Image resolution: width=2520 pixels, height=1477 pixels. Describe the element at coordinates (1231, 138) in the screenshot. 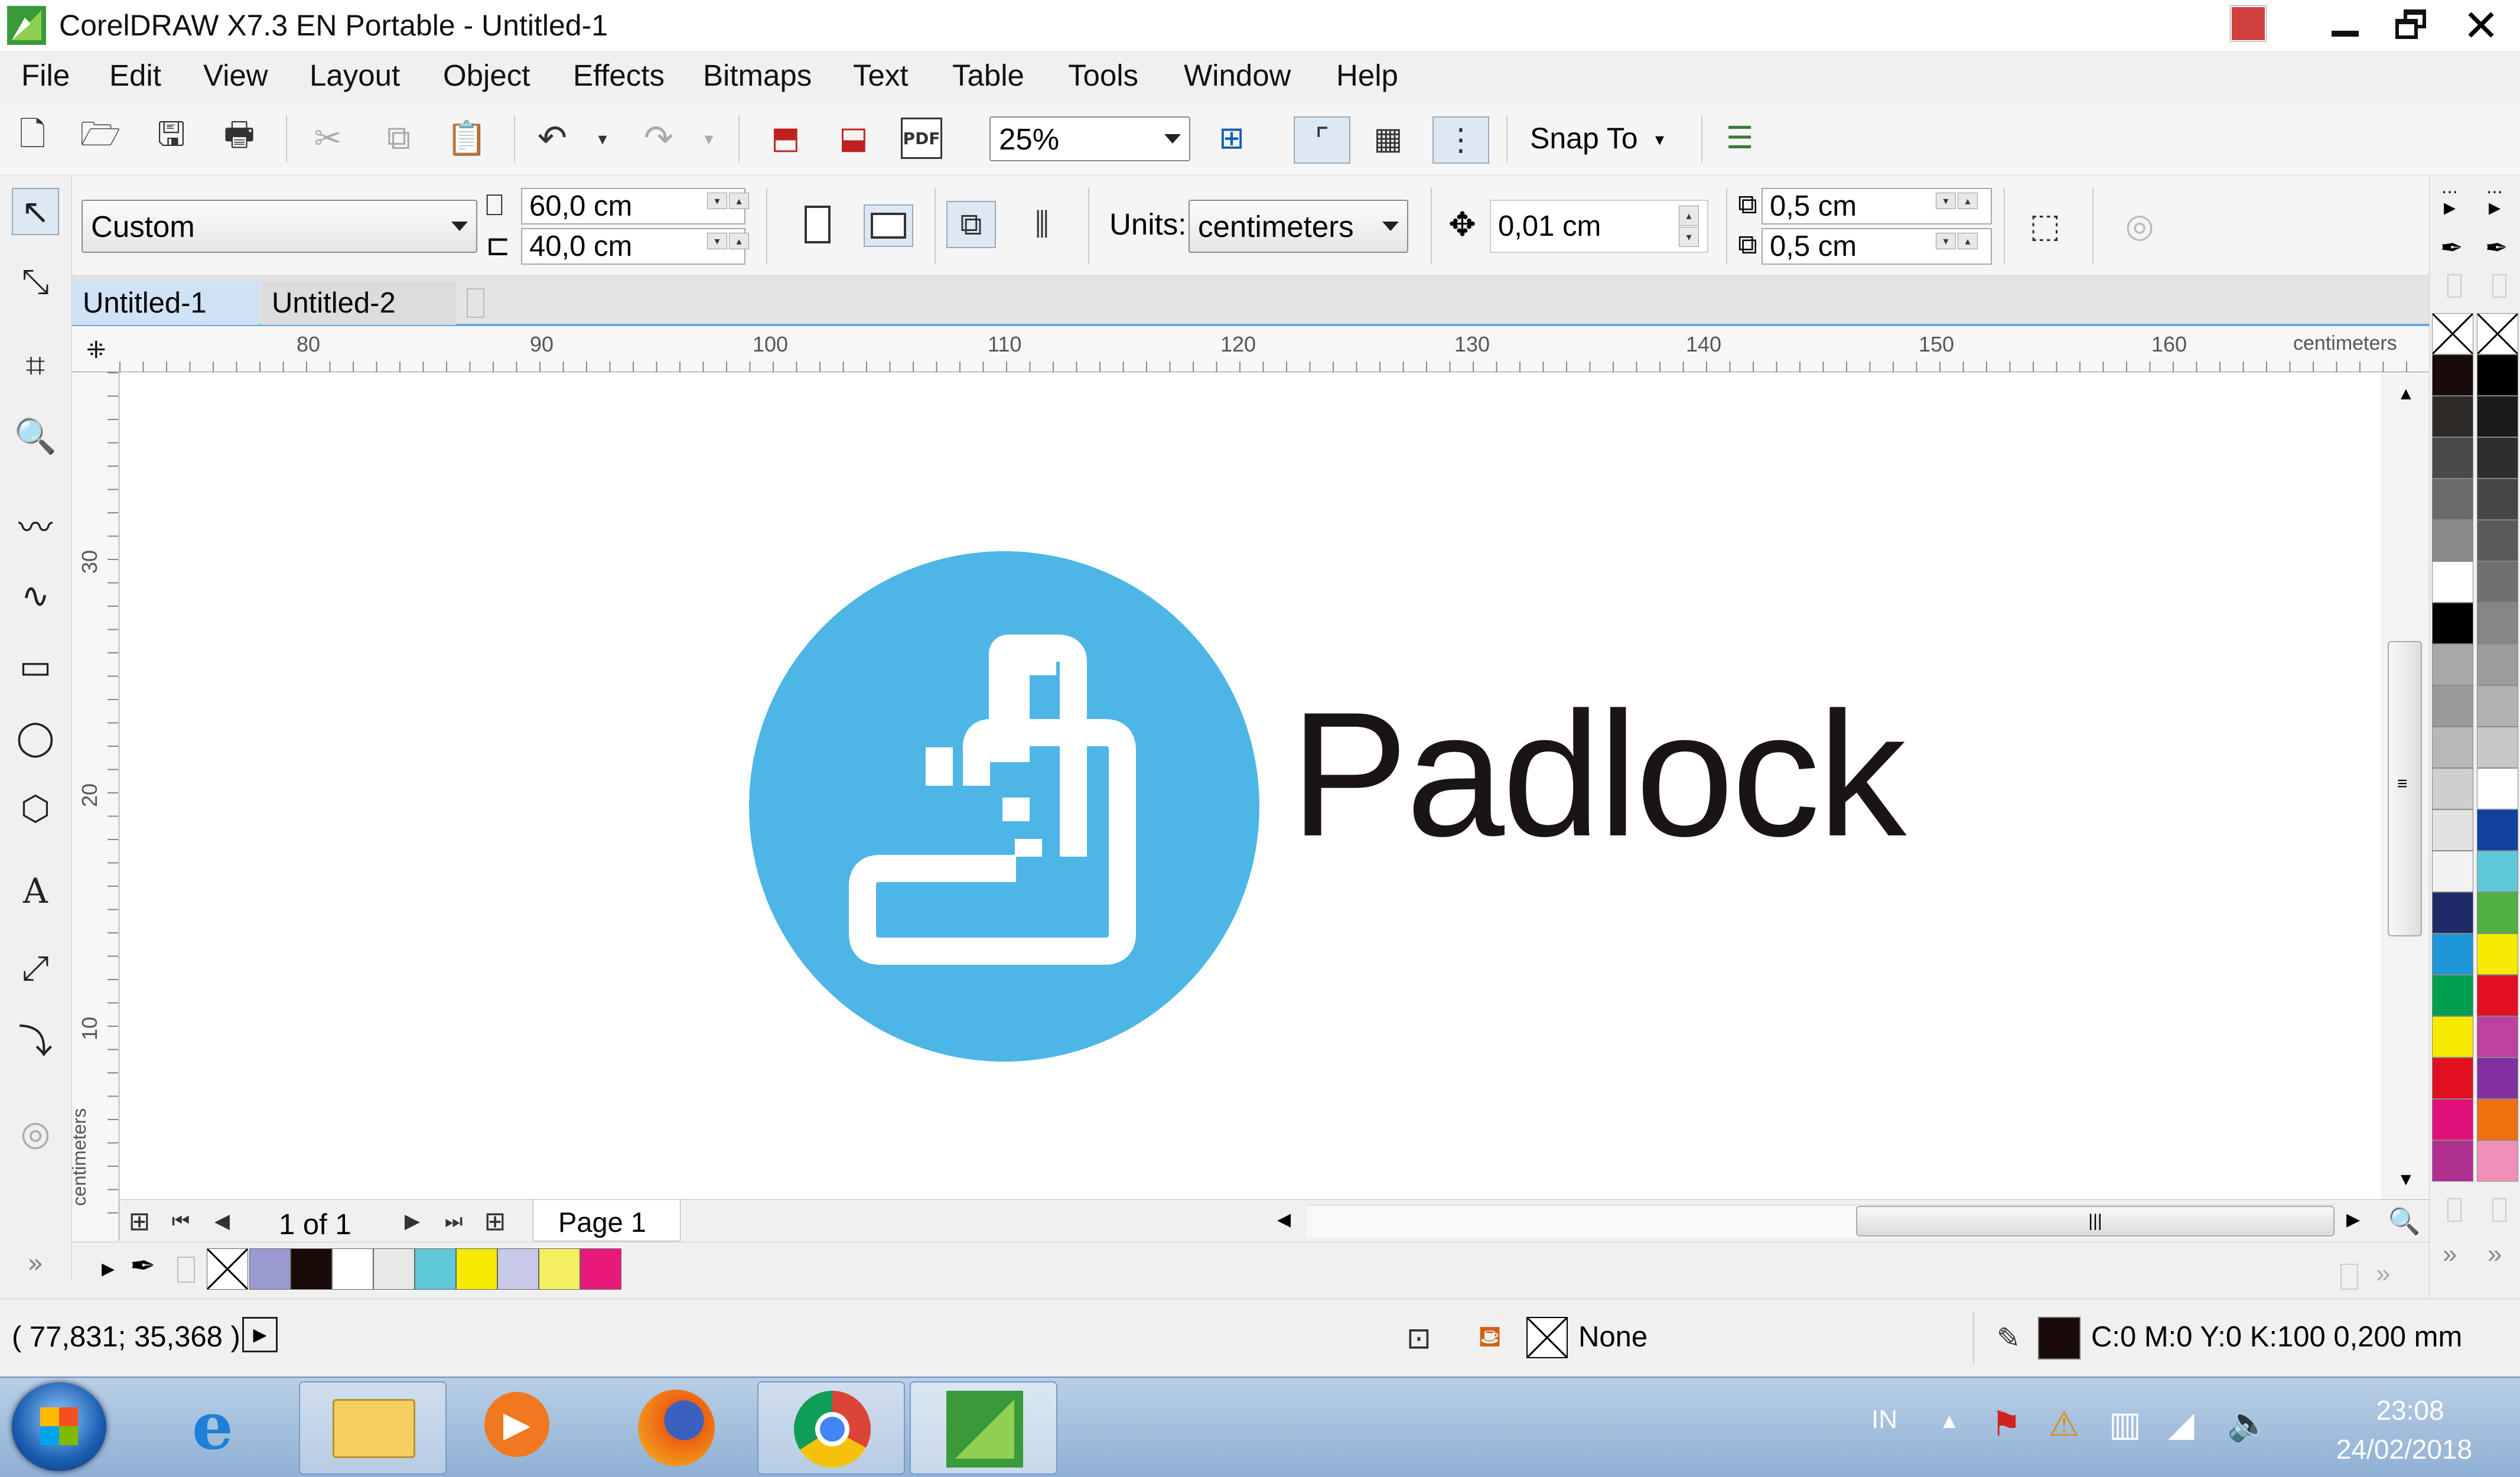

I see `zoom-to-page-icon: ⊞` at that location.